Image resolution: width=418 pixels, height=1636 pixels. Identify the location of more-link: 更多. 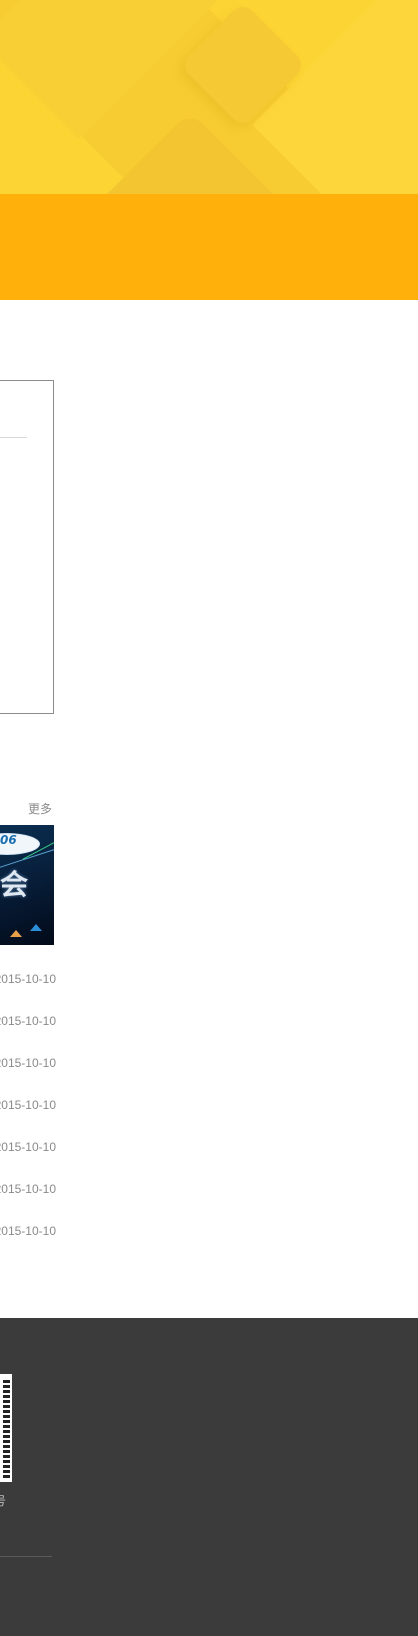
(40, 808).